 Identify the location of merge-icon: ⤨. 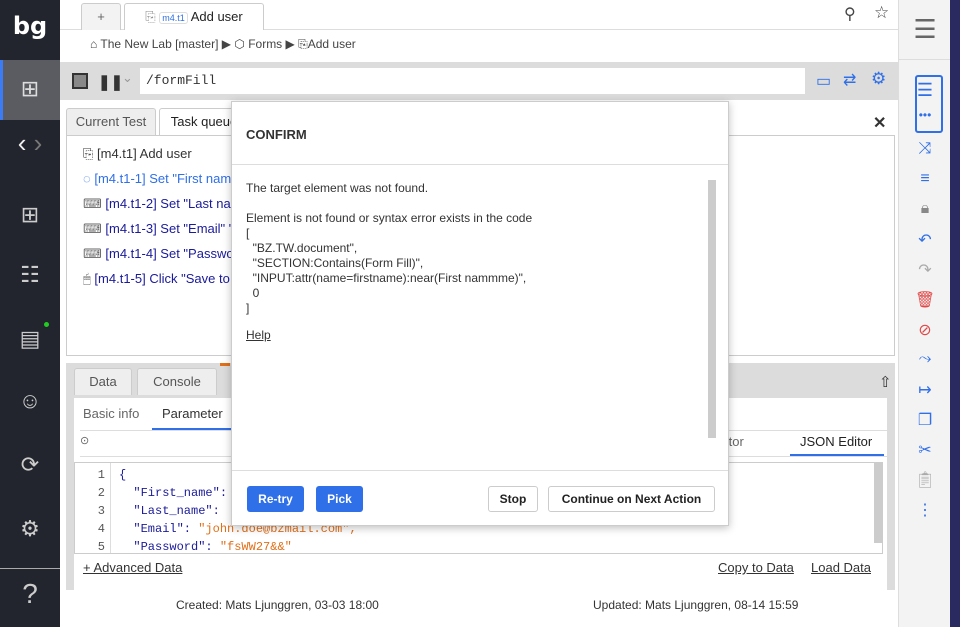
(925, 149).